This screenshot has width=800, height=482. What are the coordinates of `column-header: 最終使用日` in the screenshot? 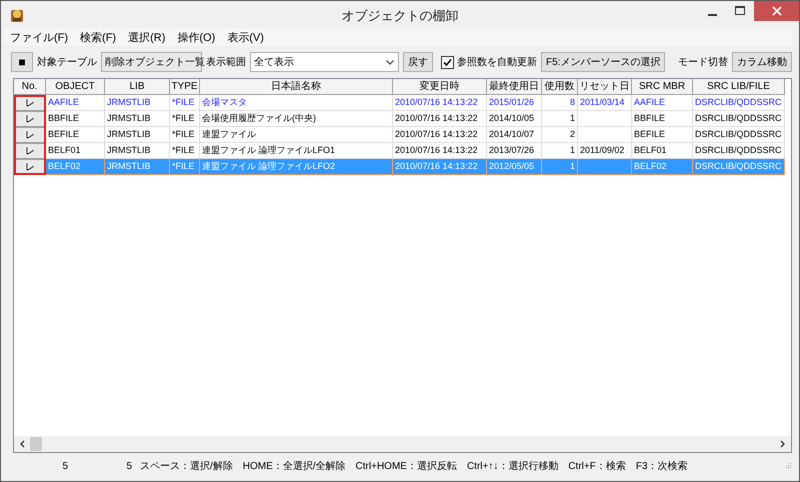 It's located at (514, 87).